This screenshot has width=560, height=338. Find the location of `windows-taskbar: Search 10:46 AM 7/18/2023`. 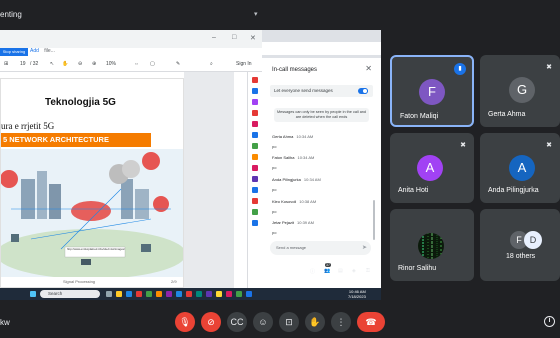

windows-taskbar: Search 10:46 AM 7/18/2023 is located at coordinates (190, 294).